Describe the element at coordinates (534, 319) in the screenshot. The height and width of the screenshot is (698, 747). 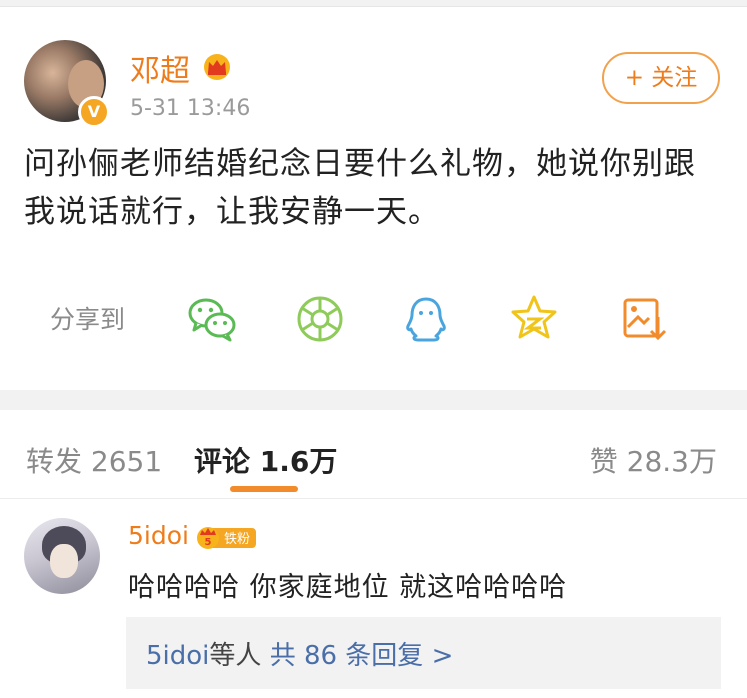
I see `qzone-icon` at that location.